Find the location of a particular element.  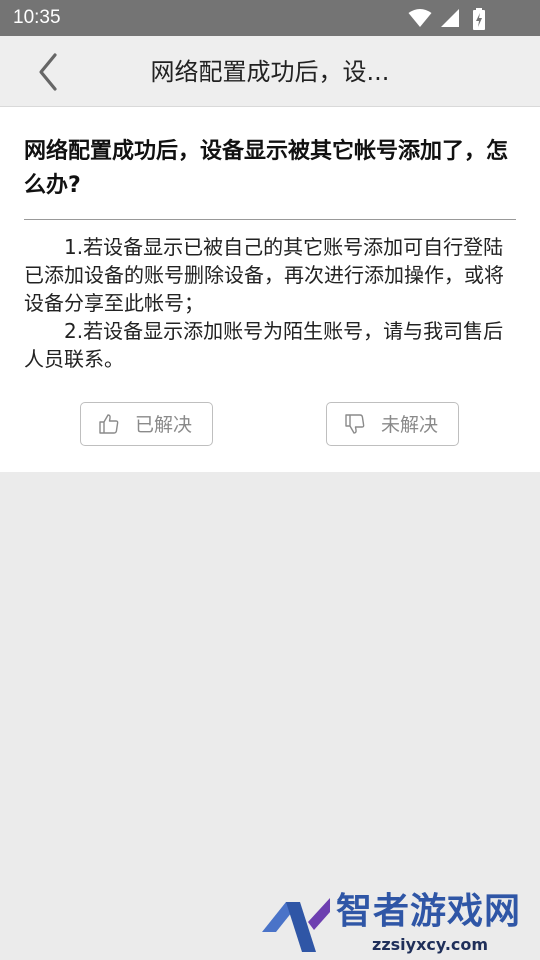

back-button is located at coordinates (48, 72).